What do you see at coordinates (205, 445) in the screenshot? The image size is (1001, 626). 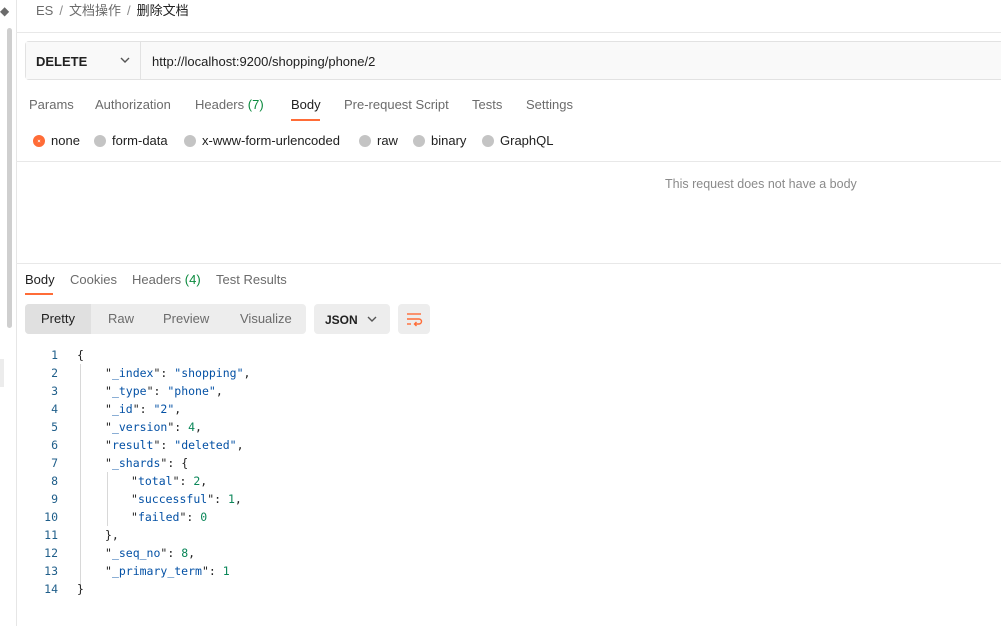 I see `json-value: "deleted"` at bounding box center [205, 445].